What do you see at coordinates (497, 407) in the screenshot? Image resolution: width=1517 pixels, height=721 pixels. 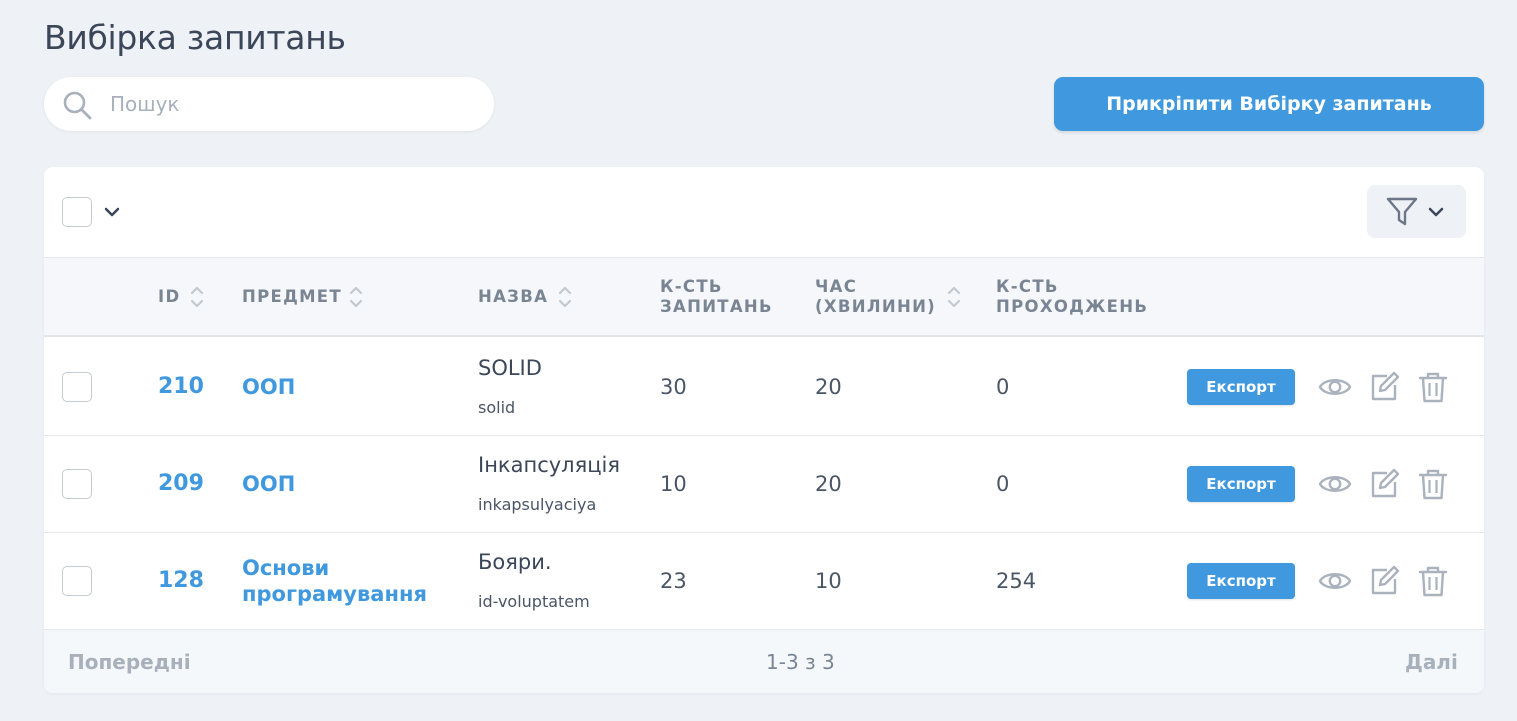 I see `row-slug: solid` at bounding box center [497, 407].